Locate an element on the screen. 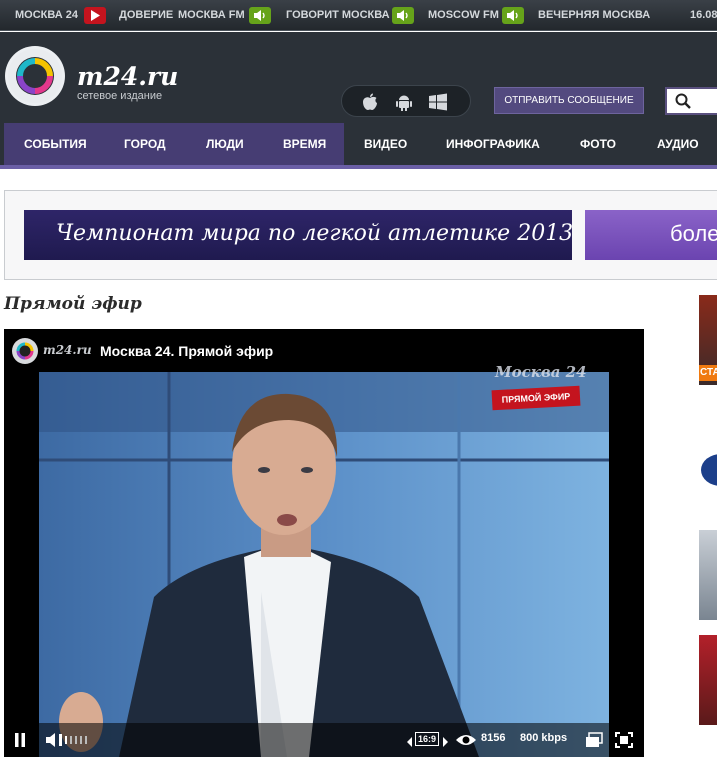 This screenshot has width=717, height=764. banner-more-button: боле is located at coordinates (651, 235).